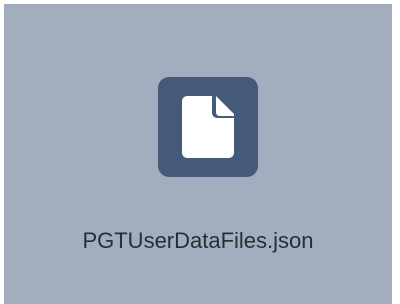 This screenshot has height=304, width=400. What do you see at coordinates (198, 240) in the screenshot?
I see `file-name-label: PGTUserDataFiles.json` at bounding box center [198, 240].